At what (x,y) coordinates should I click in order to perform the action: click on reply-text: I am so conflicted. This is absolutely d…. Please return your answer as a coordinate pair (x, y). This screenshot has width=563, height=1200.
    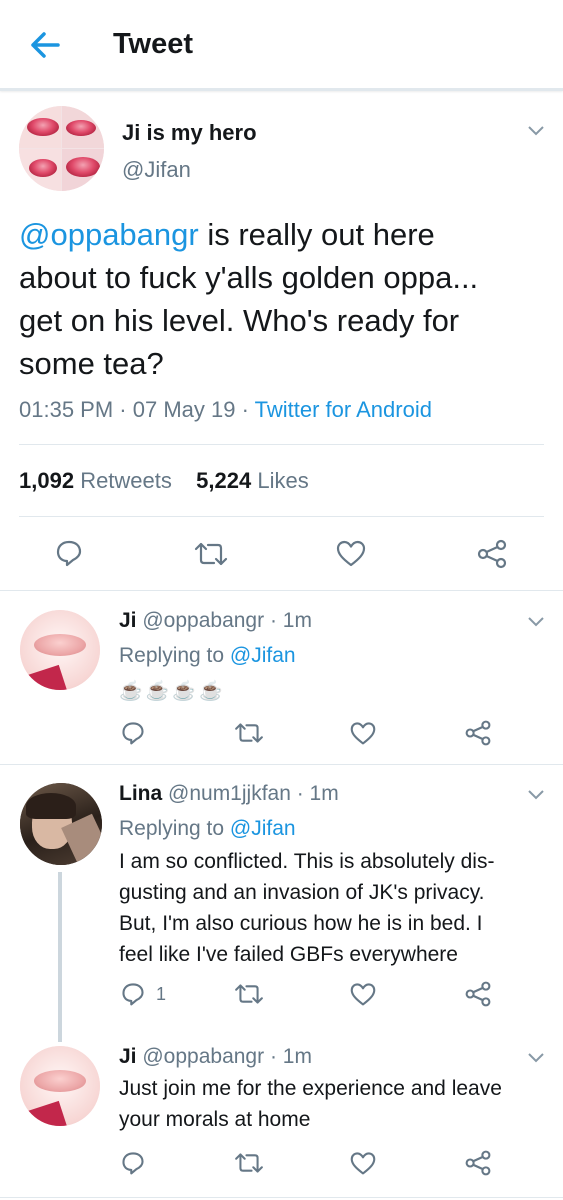
    Looking at the image, I should click on (307, 908).